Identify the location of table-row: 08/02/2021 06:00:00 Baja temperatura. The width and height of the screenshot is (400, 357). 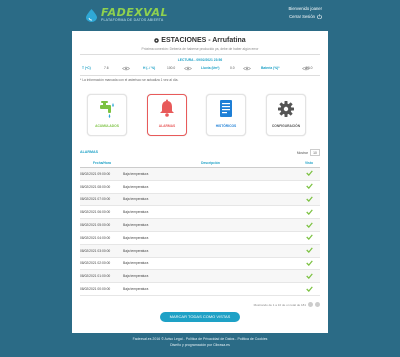
(200, 212).